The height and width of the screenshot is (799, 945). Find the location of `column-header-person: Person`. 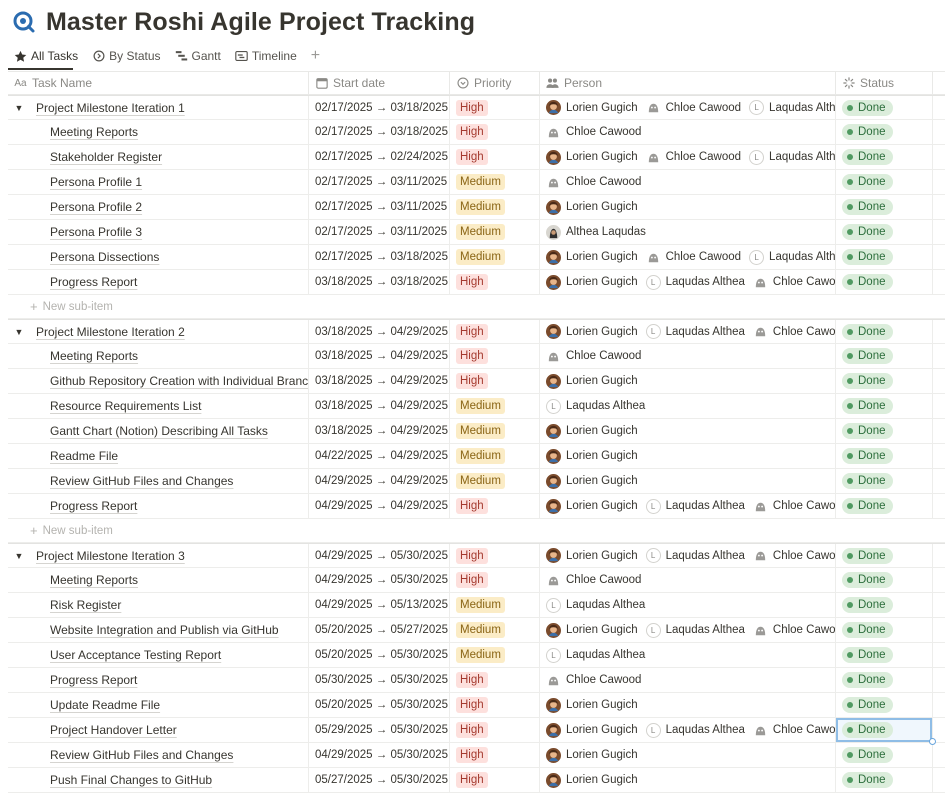

column-header-person: Person is located at coordinates (688, 83).